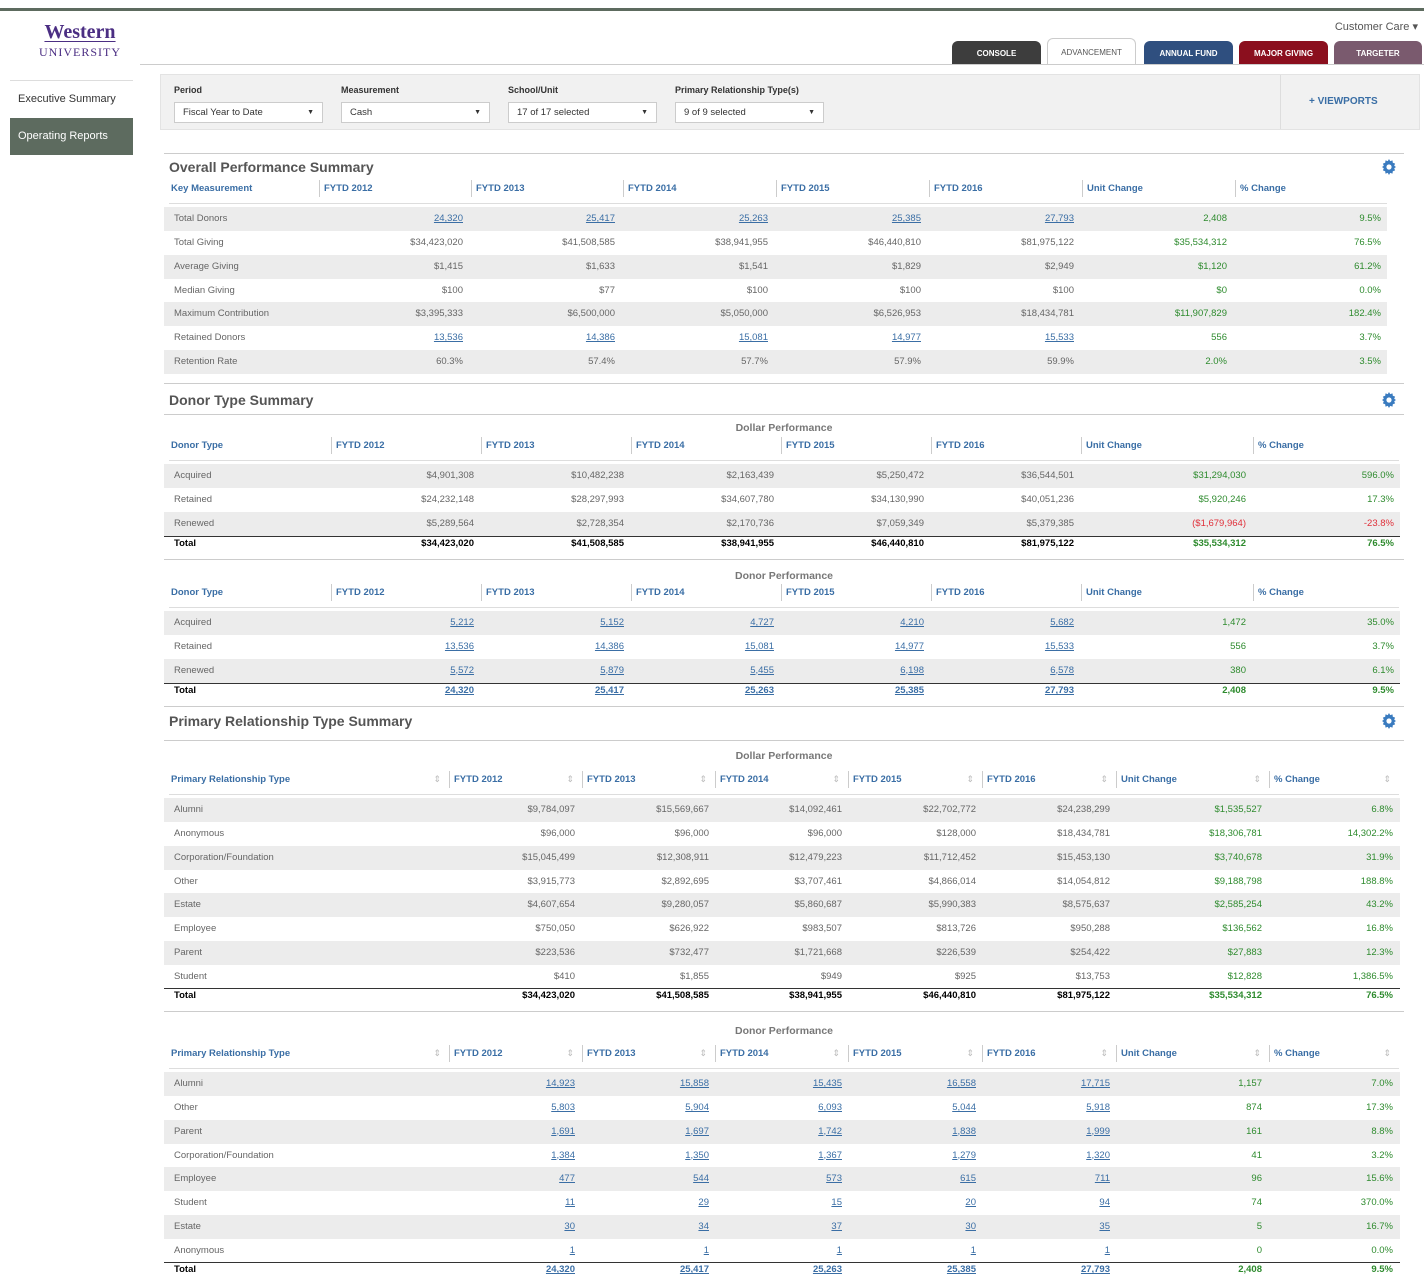 Image resolution: width=1424 pixels, height=1278 pixels. What do you see at coordinates (909, 690) in the screenshot?
I see `total-value: 25,385` at bounding box center [909, 690].